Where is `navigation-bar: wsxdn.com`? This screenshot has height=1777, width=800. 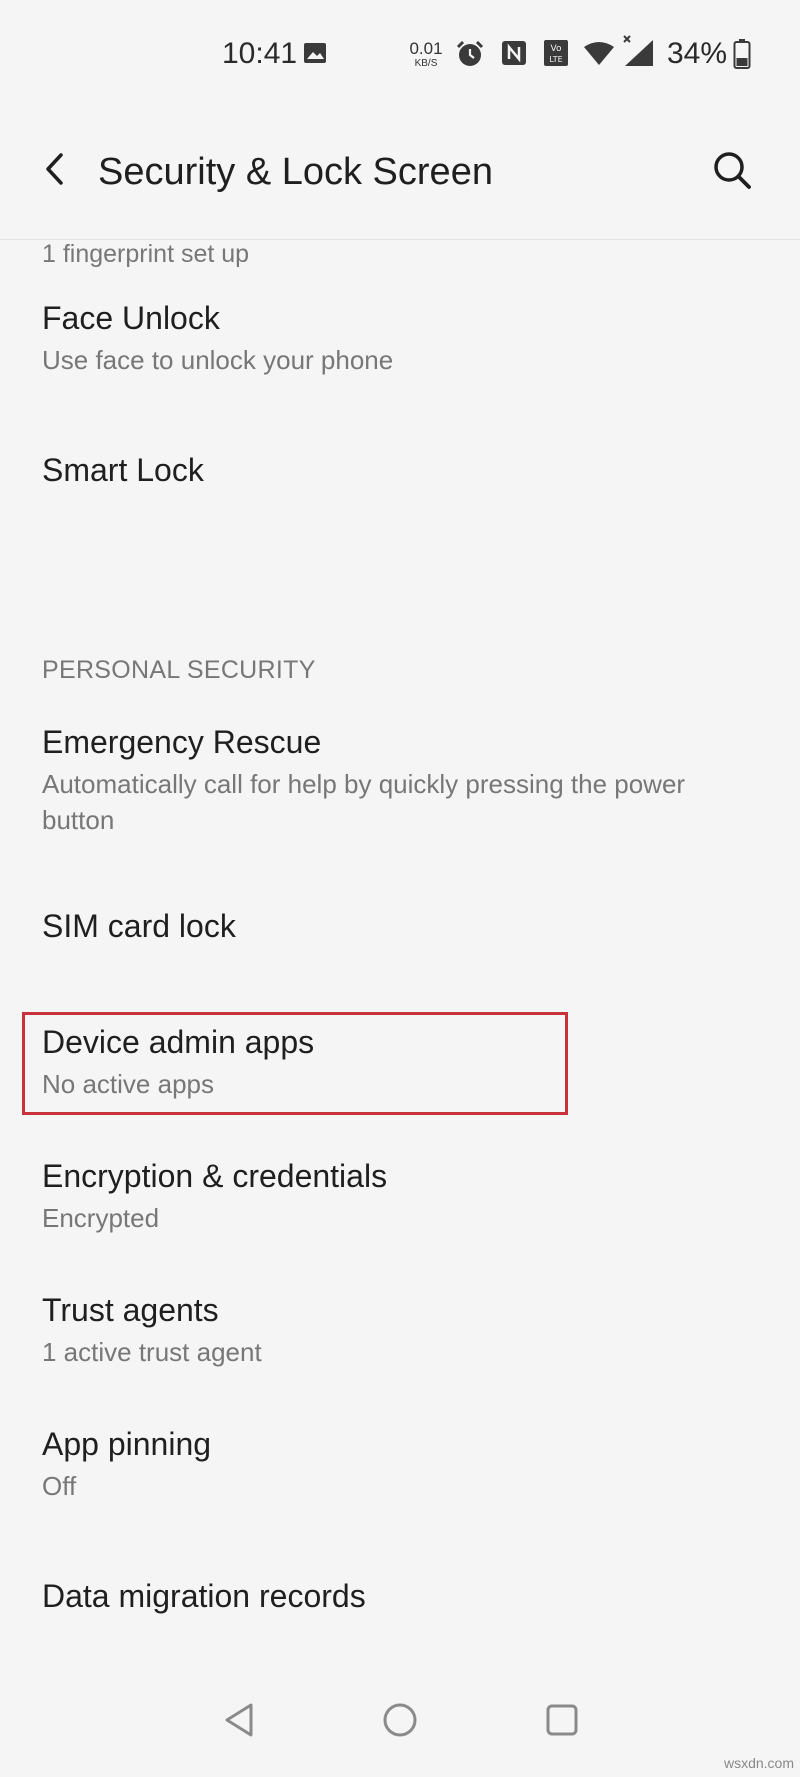
navigation-bar: wsxdn.com is located at coordinates (400, 1722).